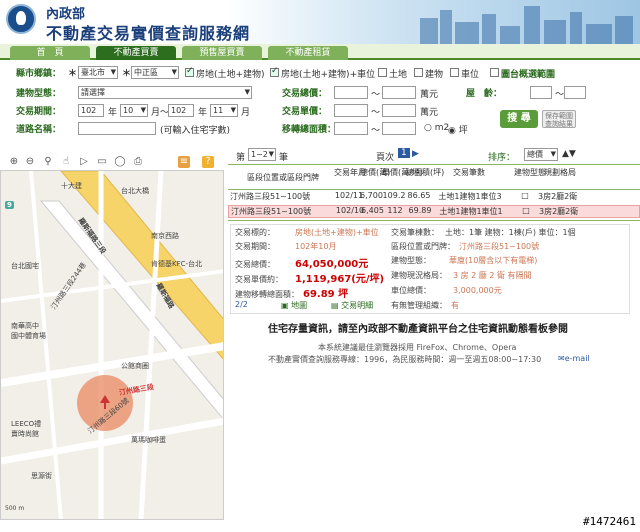 This screenshot has width=640, height=532. What do you see at coordinates (419, 275) in the screenshot?
I see `detail-key: 建物現況格局：` at bounding box center [419, 275].